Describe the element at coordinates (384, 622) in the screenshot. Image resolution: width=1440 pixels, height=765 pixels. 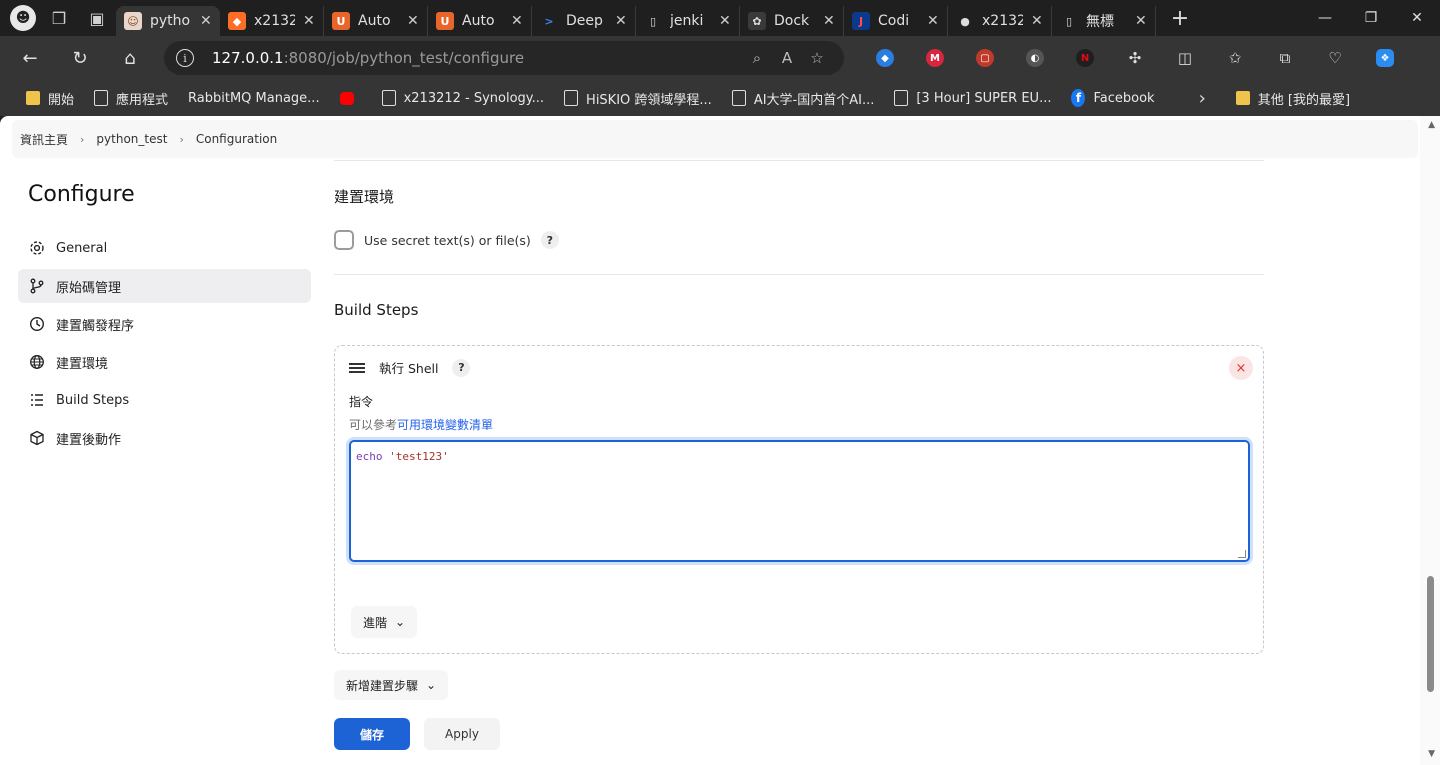
I see `advanced-button: 進階 ⌄` at that location.